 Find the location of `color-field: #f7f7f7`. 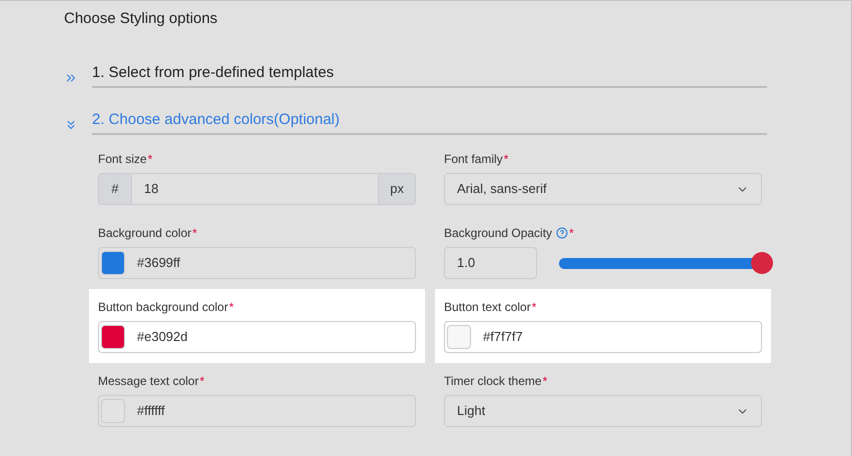

color-field: #f7f7f7 is located at coordinates (603, 337).